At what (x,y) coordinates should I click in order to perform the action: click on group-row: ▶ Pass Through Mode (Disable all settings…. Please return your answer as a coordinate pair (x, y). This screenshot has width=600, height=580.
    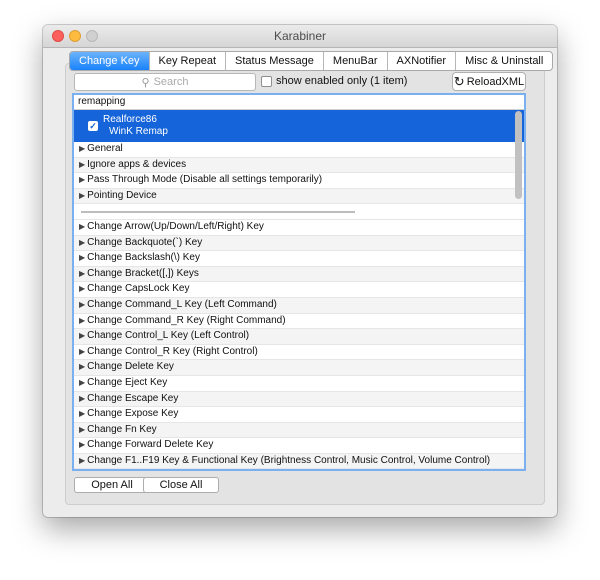
    Looking at the image, I should click on (299, 181).